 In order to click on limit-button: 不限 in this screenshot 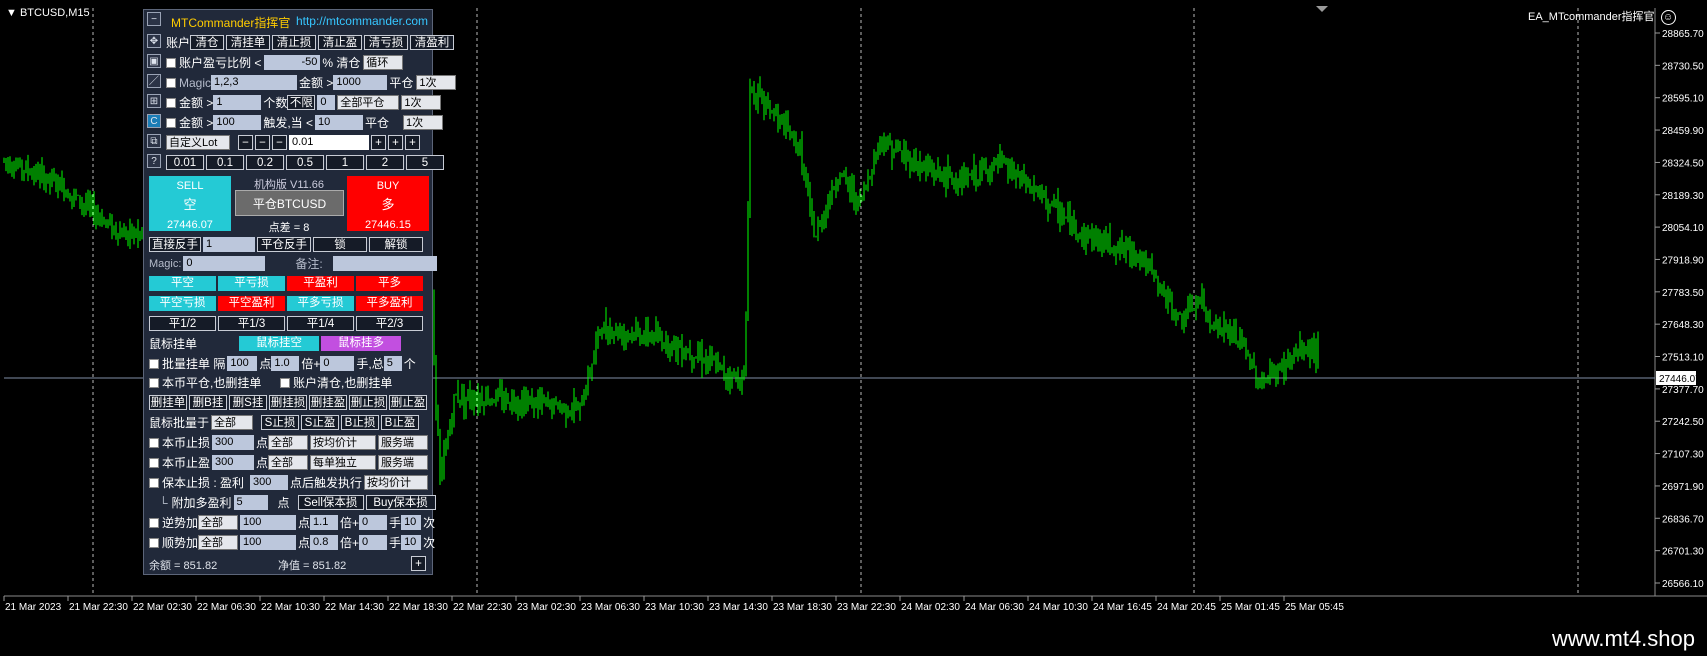, I will do `click(301, 102)`.